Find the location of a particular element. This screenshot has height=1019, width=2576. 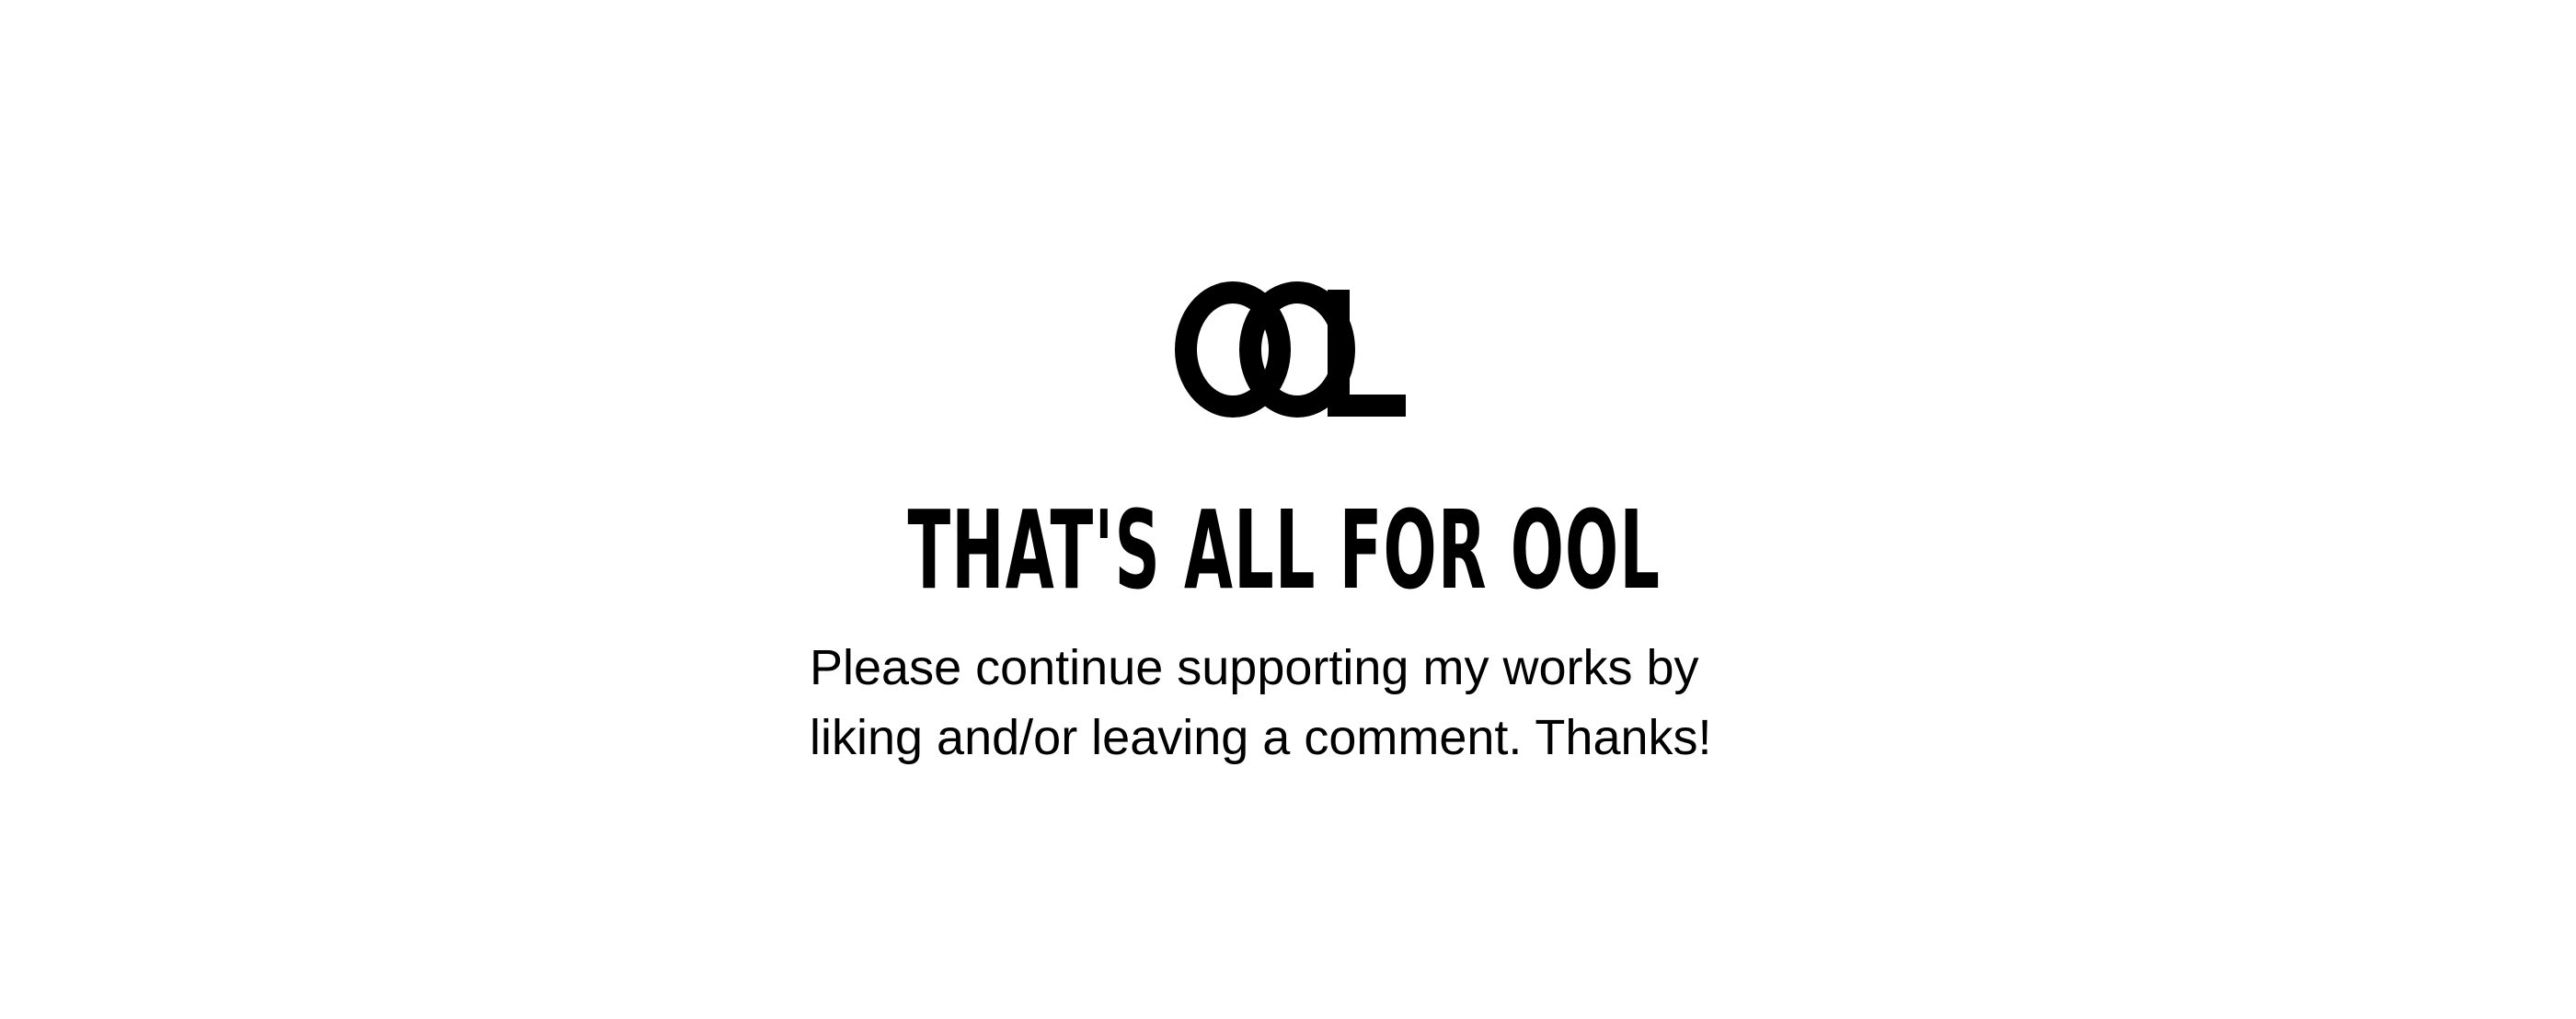

page-title: THAT'S ALL FOR OOL is located at coordinates (1284, 550).